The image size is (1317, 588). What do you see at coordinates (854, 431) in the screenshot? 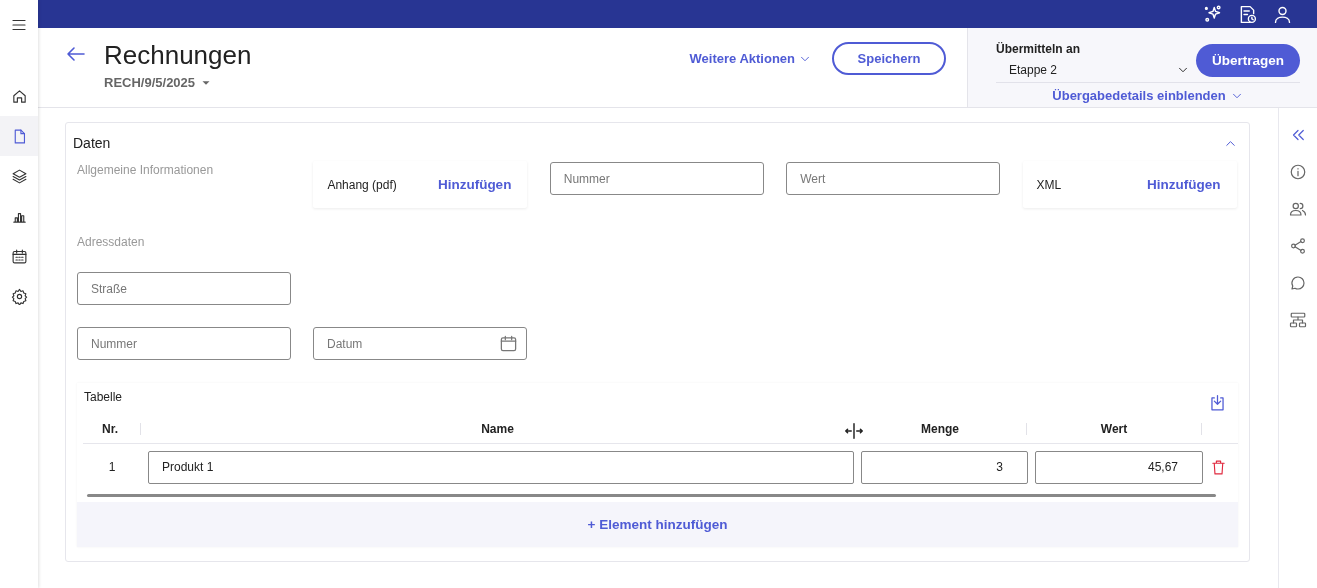
I see `resize-handle-icon` at bounding box center [854, 431].